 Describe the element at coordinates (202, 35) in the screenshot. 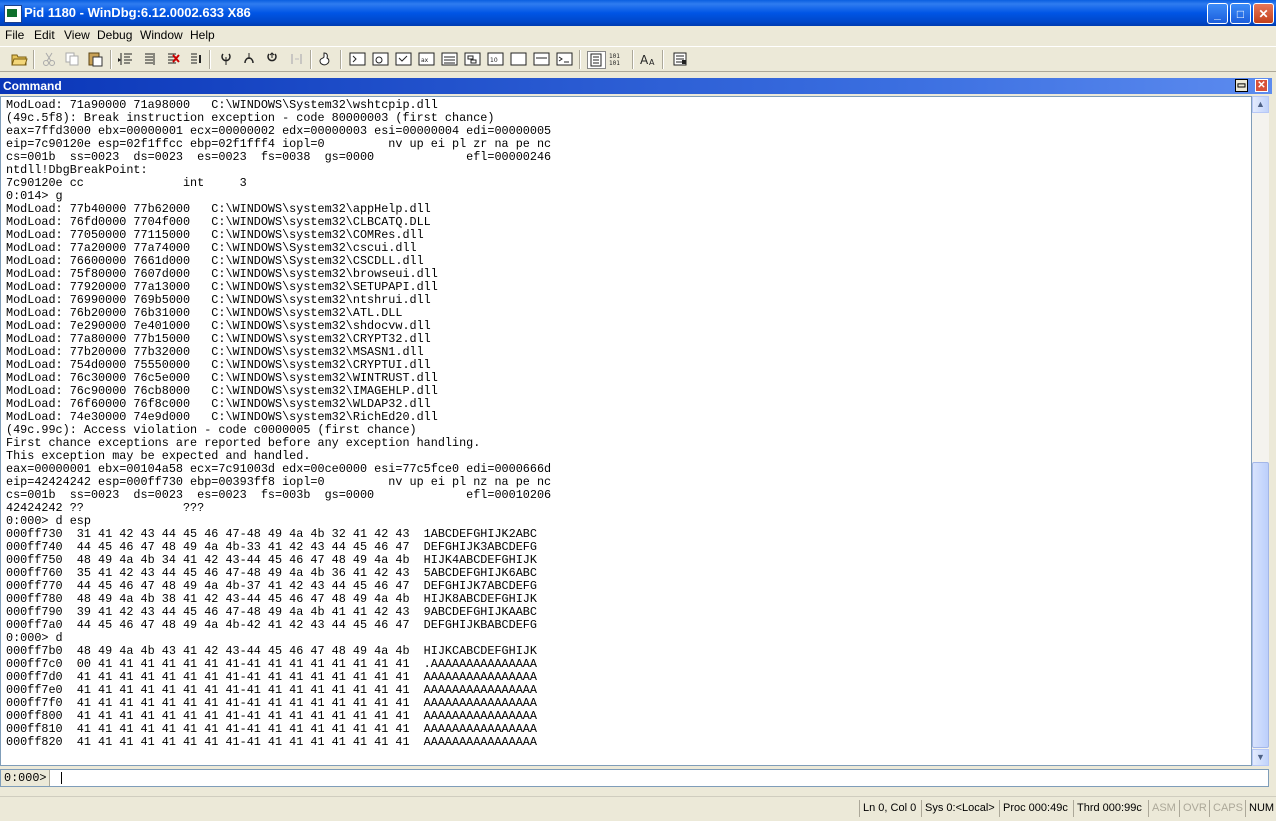

I see `menu-help: Help` at that location.